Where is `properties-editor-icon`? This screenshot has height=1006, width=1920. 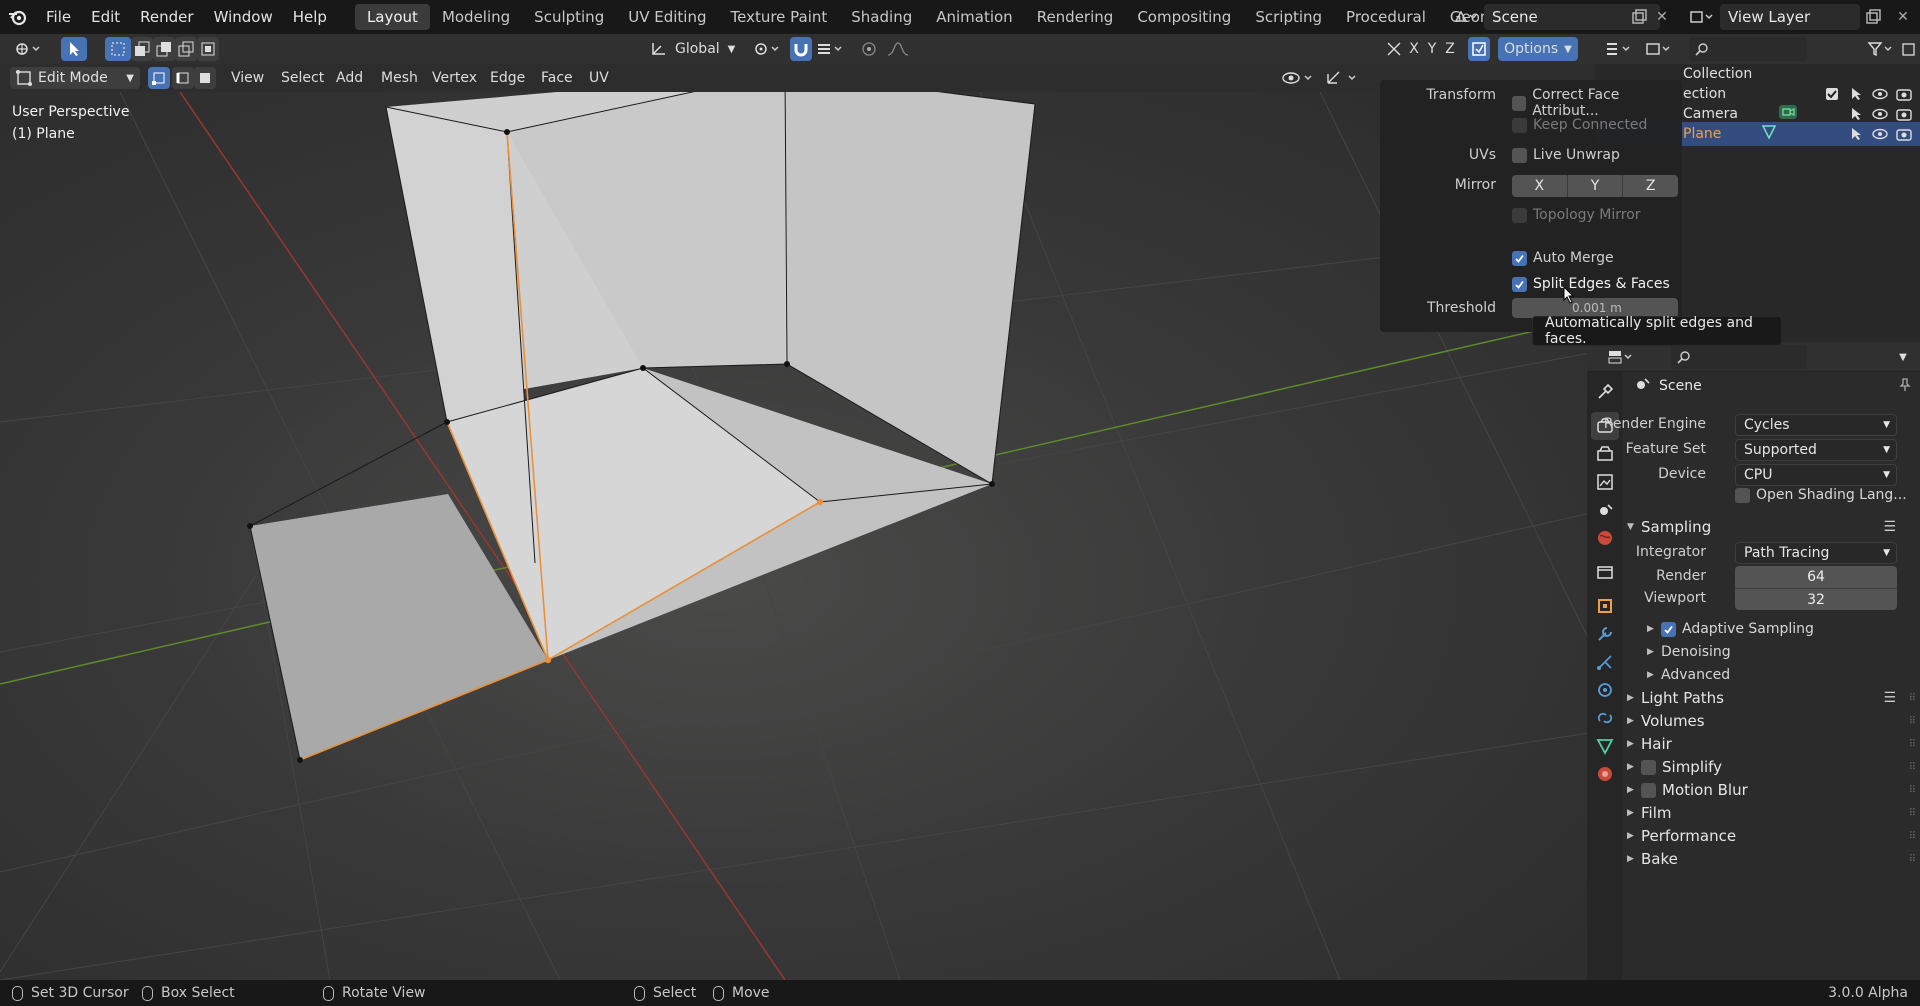 properties-editor-icon is located at coordinates (1622, 357).